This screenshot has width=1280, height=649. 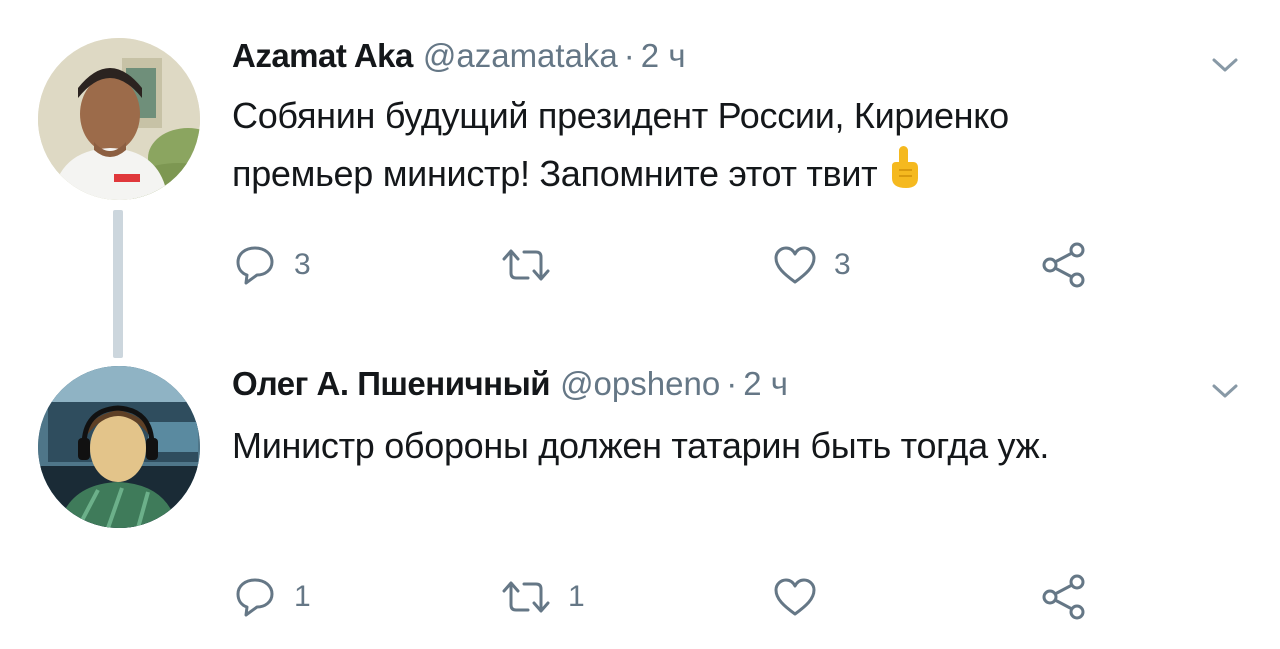 I want to click on tweet-header: Azamat Aka @azamataka · 2 ч, so click(x=459, y=56).